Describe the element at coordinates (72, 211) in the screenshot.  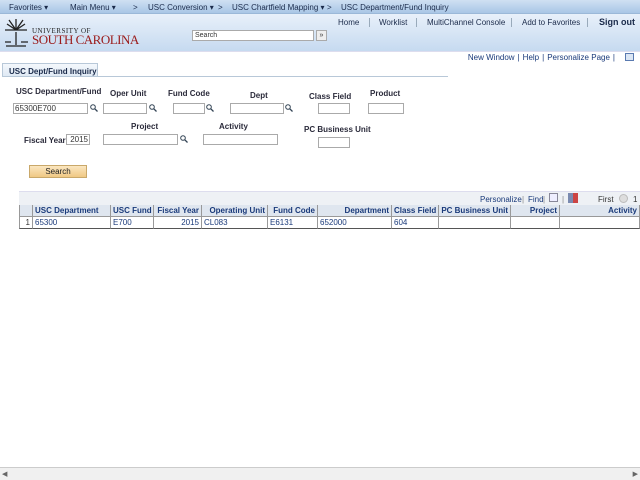
I see `column-header: USC Department` at that location.